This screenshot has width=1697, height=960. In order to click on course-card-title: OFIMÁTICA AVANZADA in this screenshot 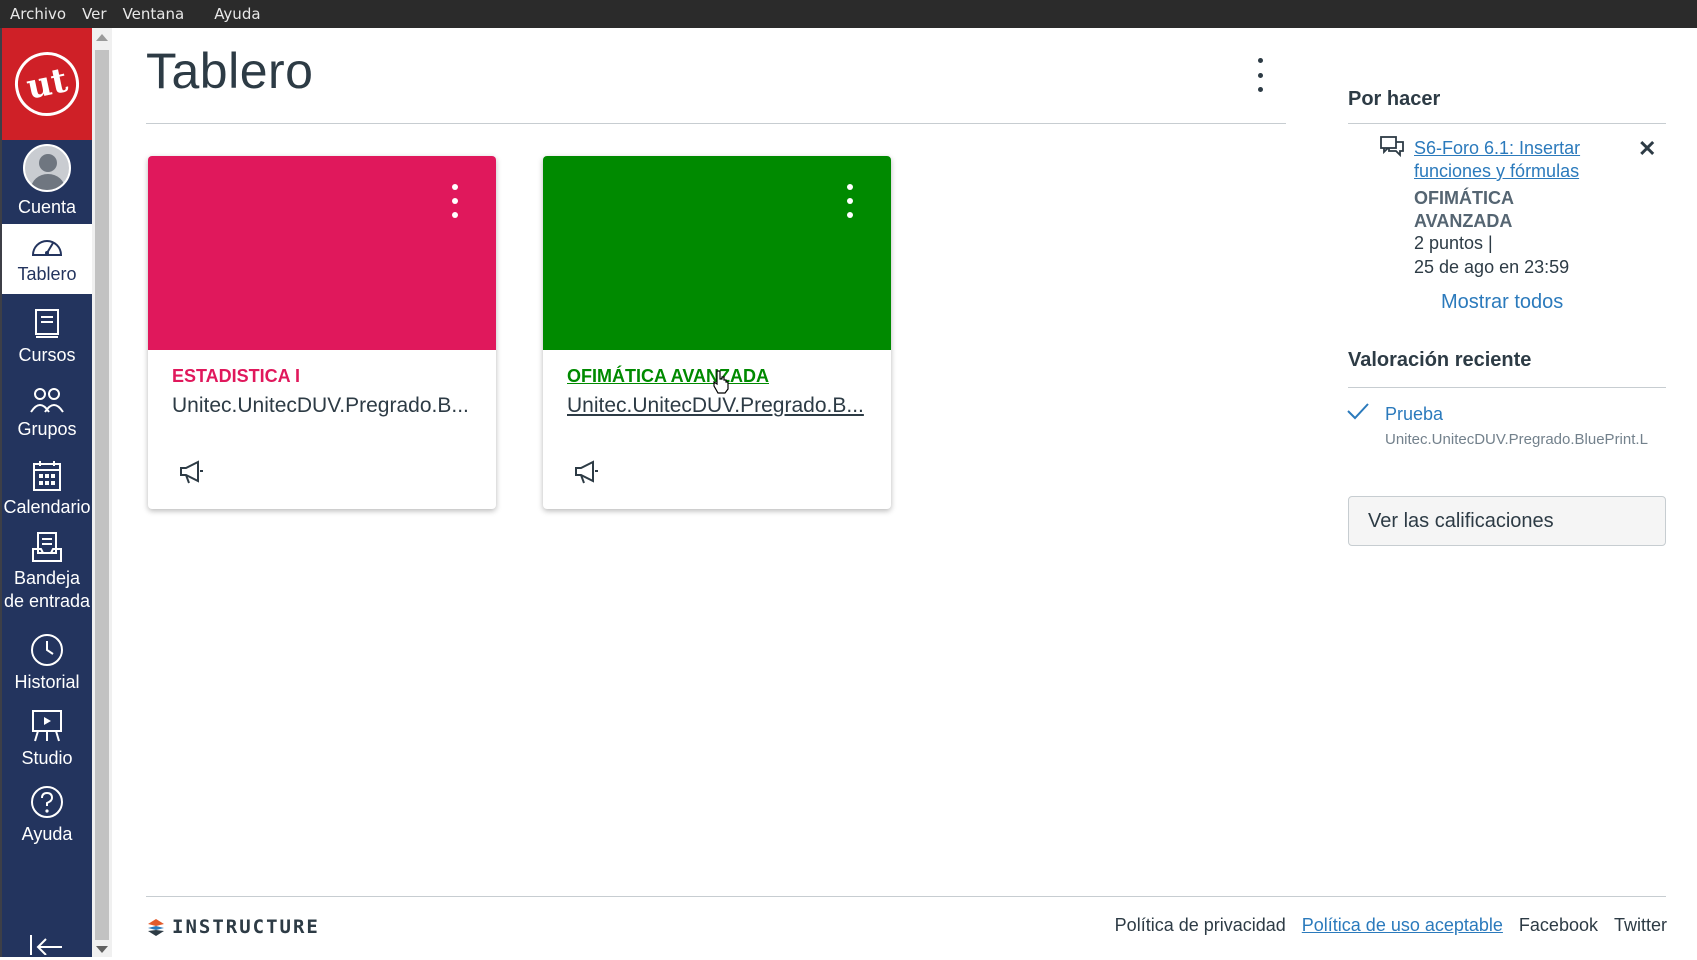, I will do `click(668, 376)`.